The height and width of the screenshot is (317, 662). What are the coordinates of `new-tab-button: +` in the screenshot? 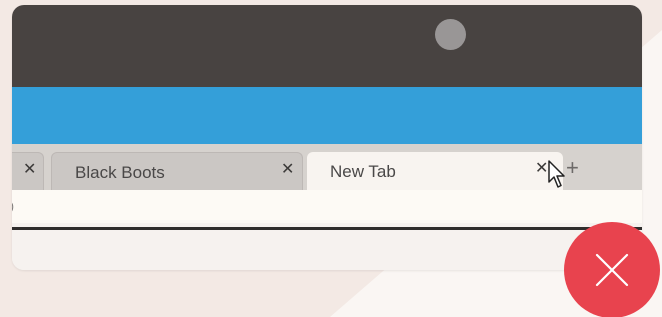 It's located at (572, 168).